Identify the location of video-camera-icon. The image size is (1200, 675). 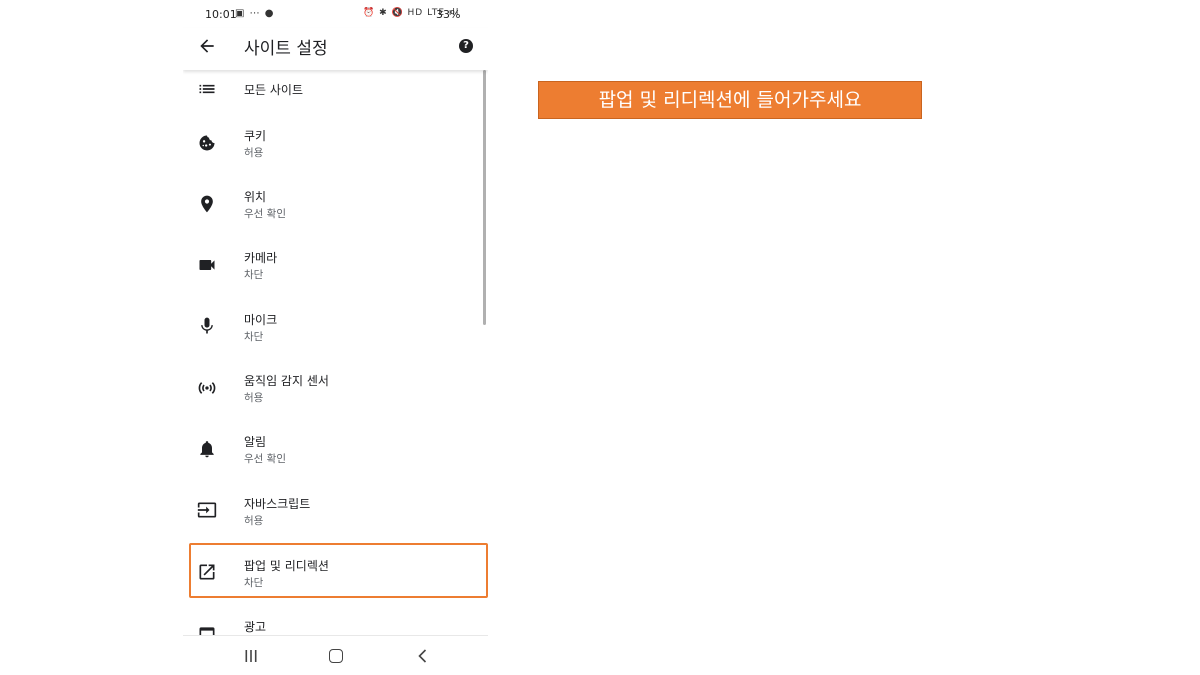
(207, 265).